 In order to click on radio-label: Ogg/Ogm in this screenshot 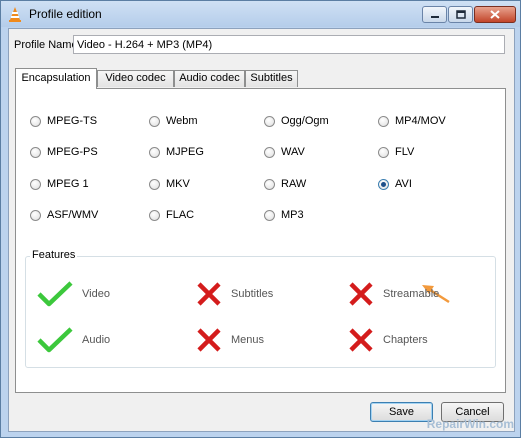, I will do `click(305, 121)`.